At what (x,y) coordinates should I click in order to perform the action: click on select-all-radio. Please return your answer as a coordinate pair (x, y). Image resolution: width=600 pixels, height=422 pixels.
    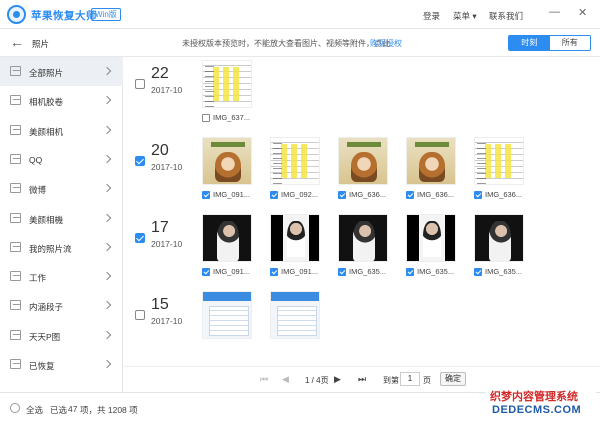
    Looking at the image, I should click on (15, 408).